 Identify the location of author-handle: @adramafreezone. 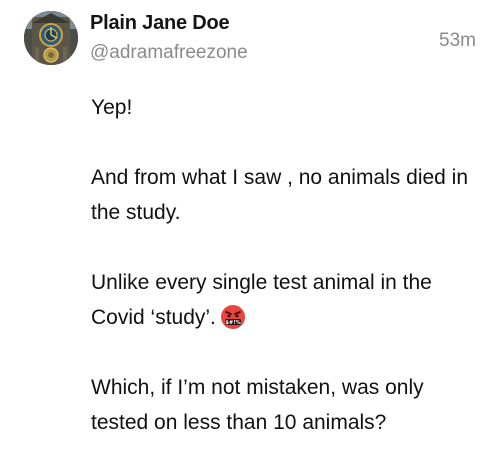
(169, 53).